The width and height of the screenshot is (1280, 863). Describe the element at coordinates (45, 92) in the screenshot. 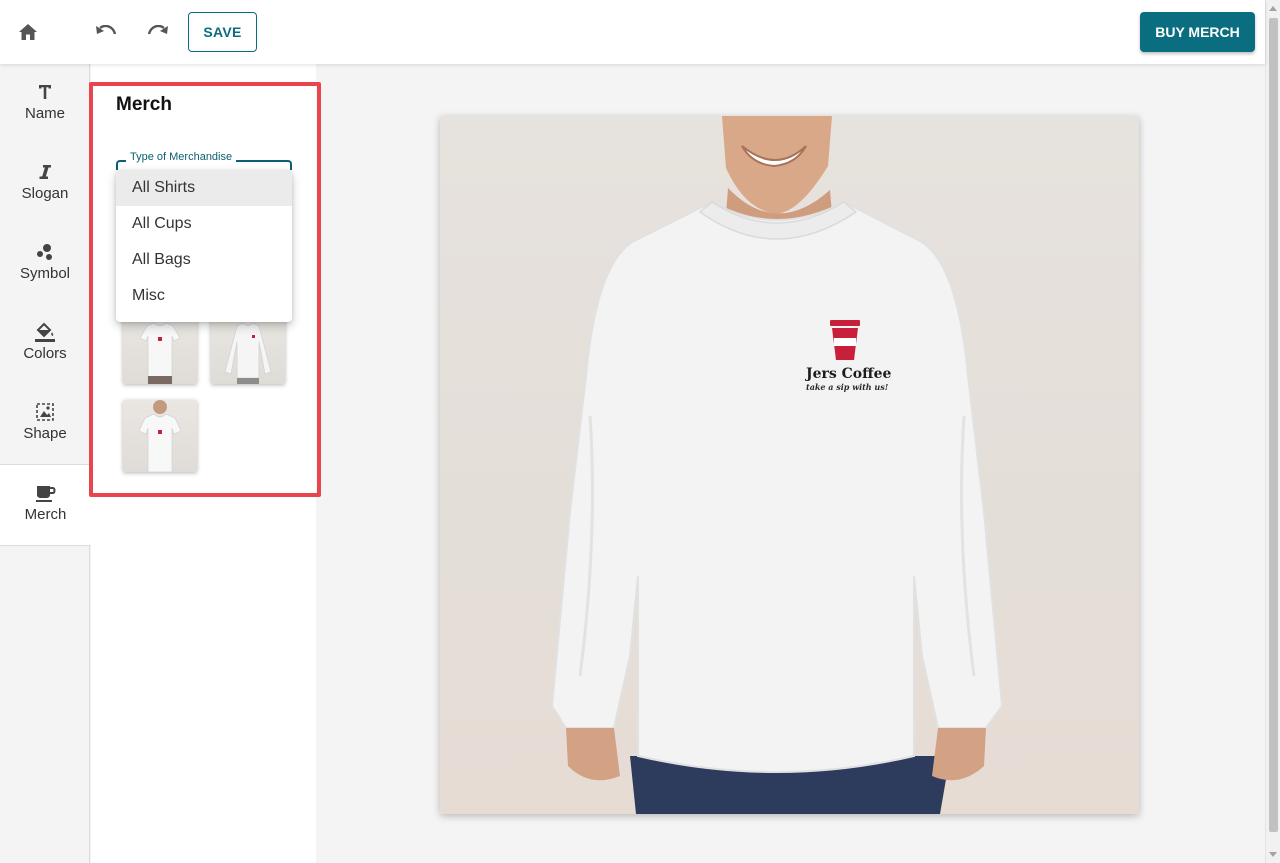

I see `text-icon` at that location.